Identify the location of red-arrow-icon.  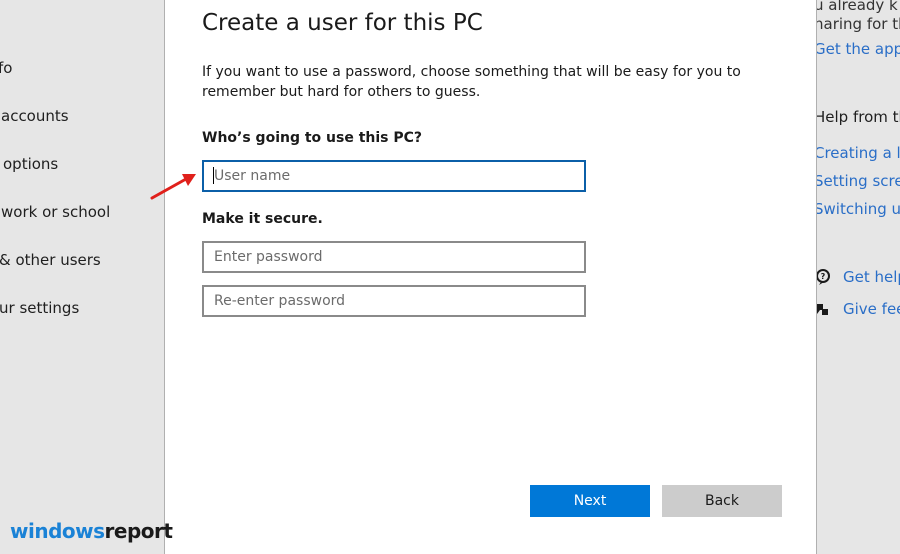
(174, 189).